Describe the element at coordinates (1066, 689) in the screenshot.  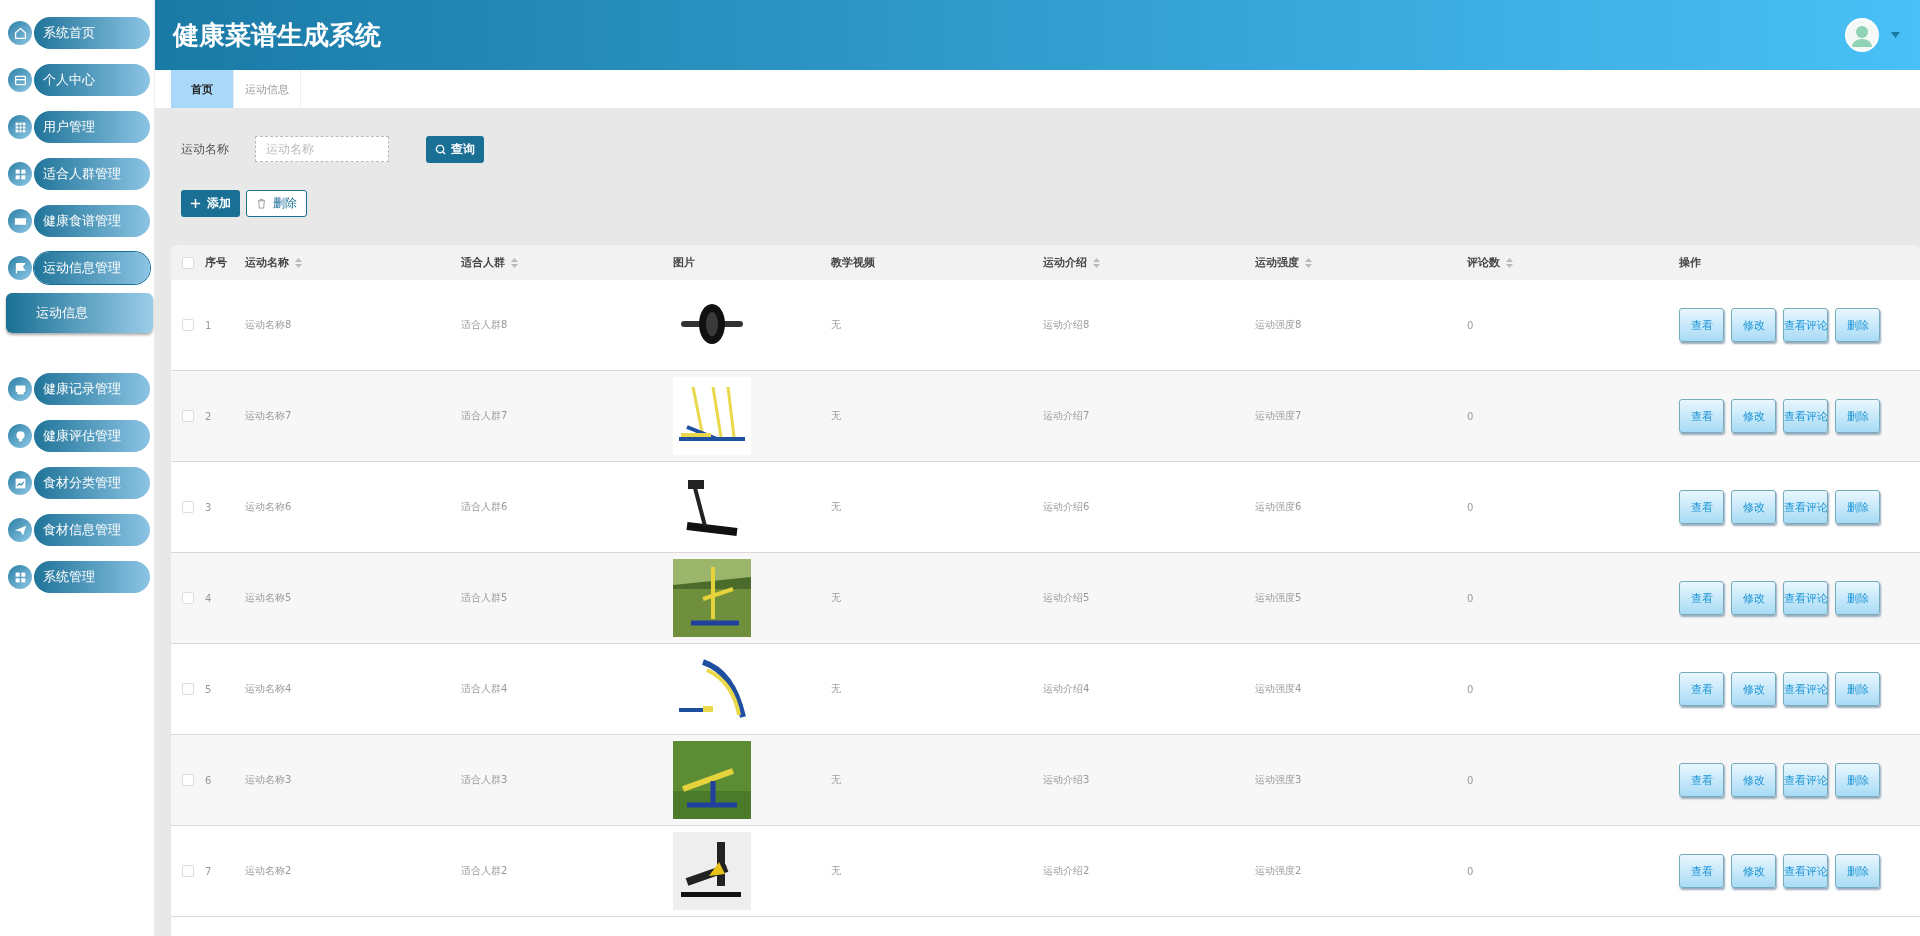
I see `table-cell: 运动介绍4` at that location.